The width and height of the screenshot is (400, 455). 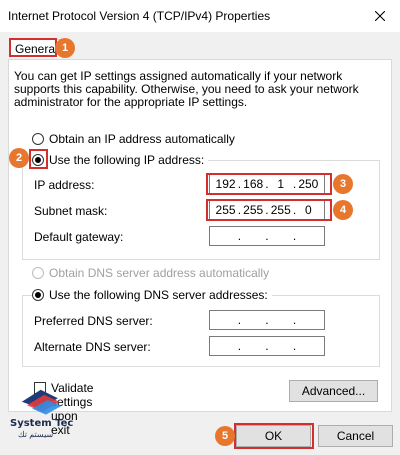 What do you see at coordinates (253, 184) in the screenshot?
I see `octet: 168` at bounding box center [253, 184].